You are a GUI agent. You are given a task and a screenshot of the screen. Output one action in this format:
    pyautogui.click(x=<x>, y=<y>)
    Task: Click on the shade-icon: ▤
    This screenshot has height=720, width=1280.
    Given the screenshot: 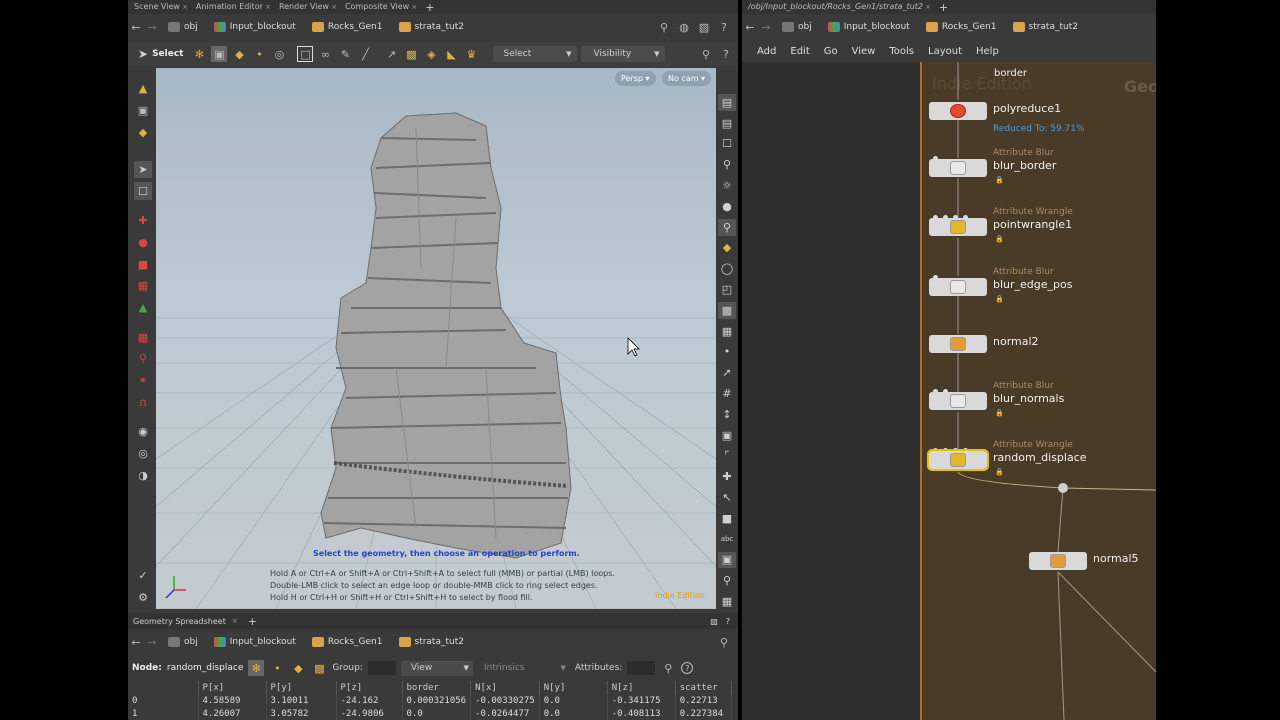 What is the action you would take?
    pyautogui.click(x=727, y=123)
    